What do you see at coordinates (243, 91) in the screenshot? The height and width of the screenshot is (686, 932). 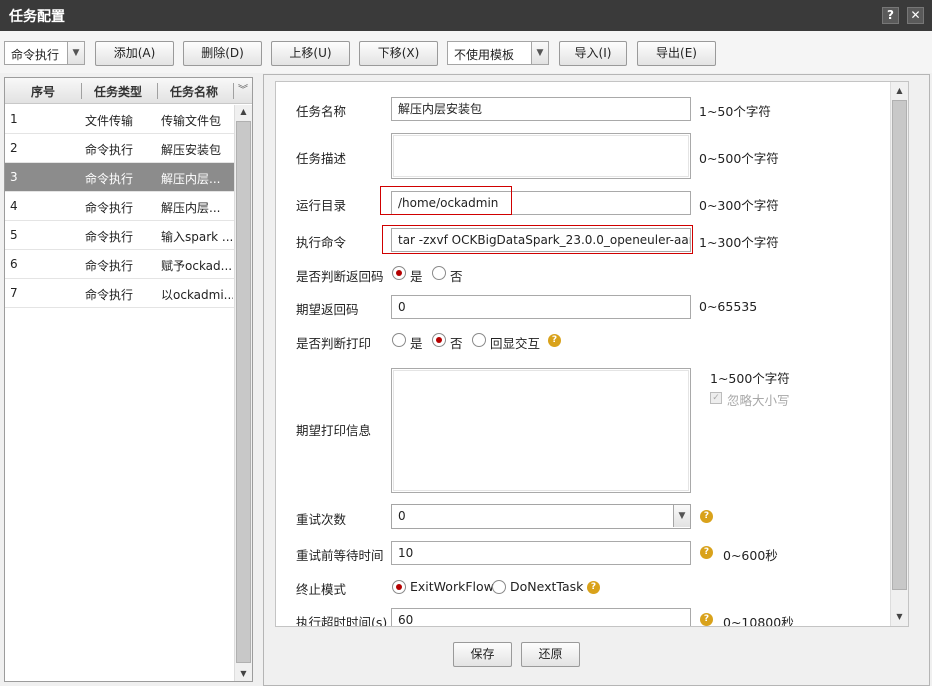 I see `column-menu-icon: ︾` at bounding box center [243, 91].